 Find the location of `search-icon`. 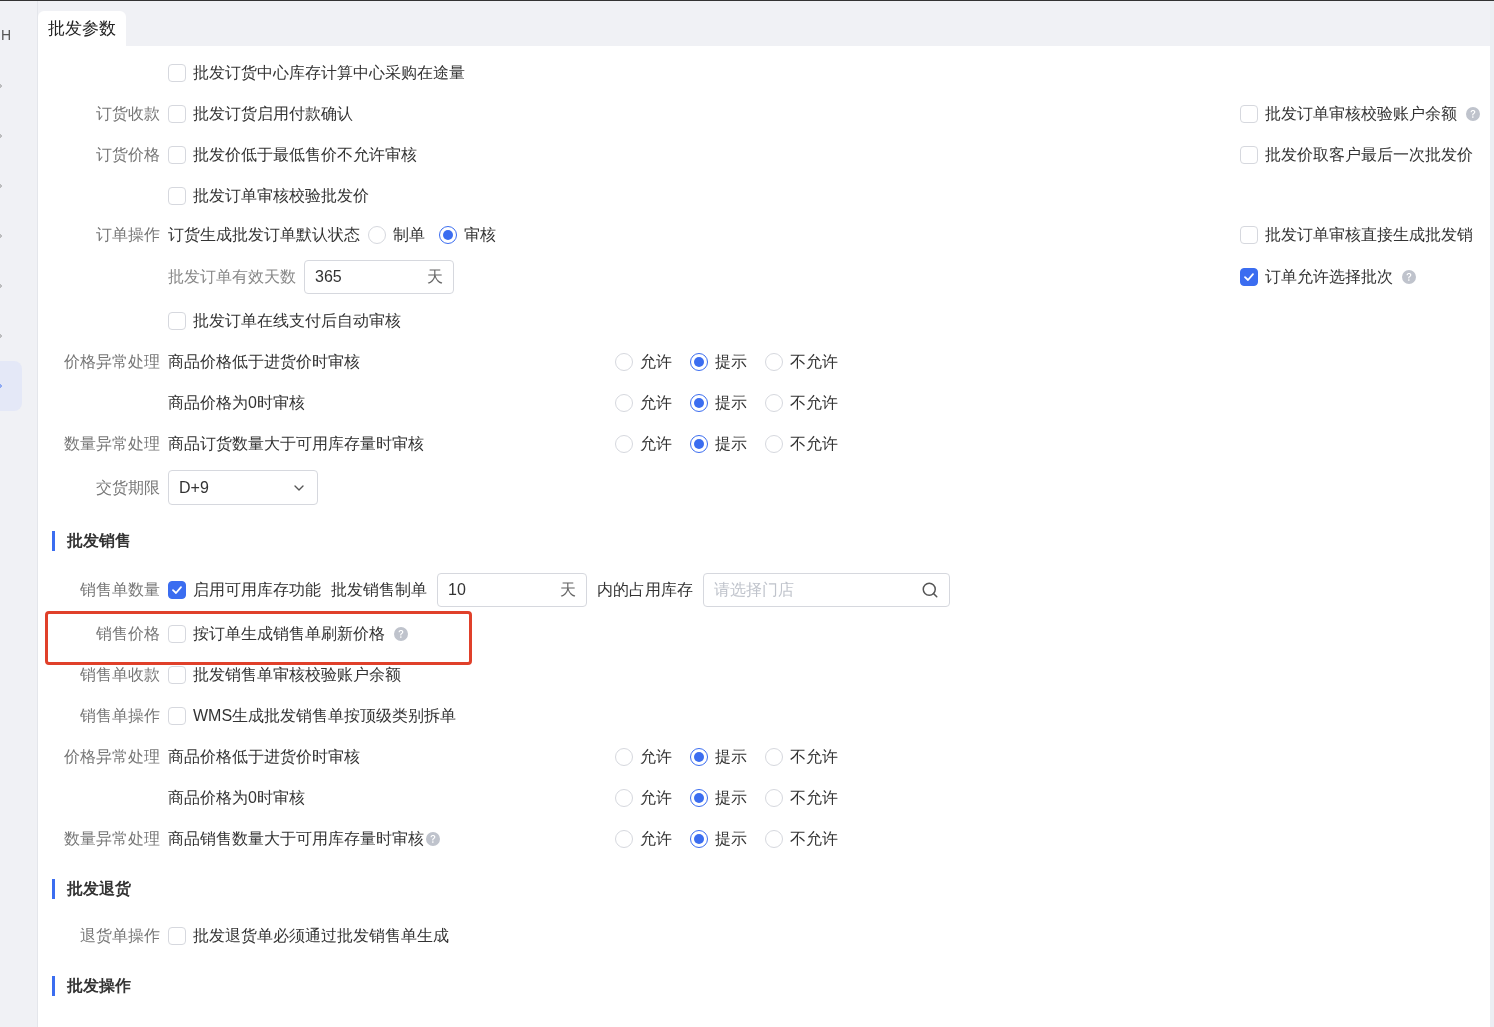

search-icon is located at coordinates (930, 590).